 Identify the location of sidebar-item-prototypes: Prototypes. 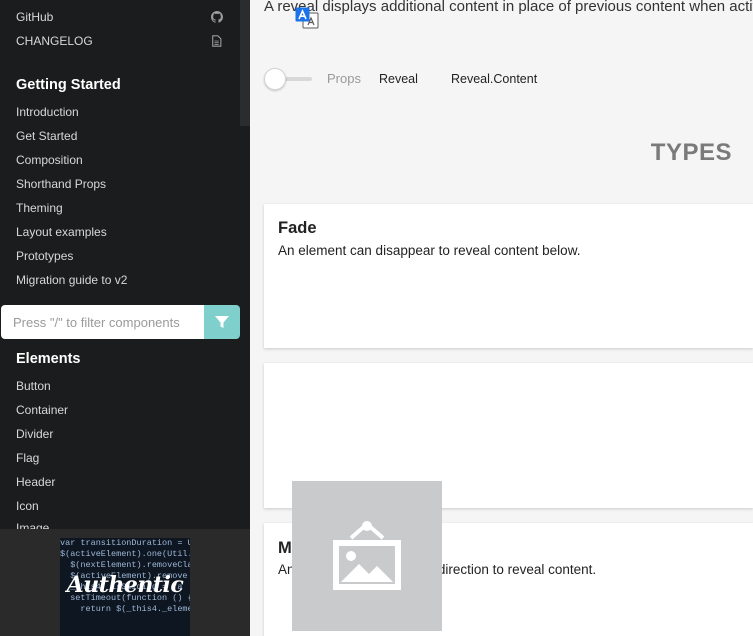
(44, 256).